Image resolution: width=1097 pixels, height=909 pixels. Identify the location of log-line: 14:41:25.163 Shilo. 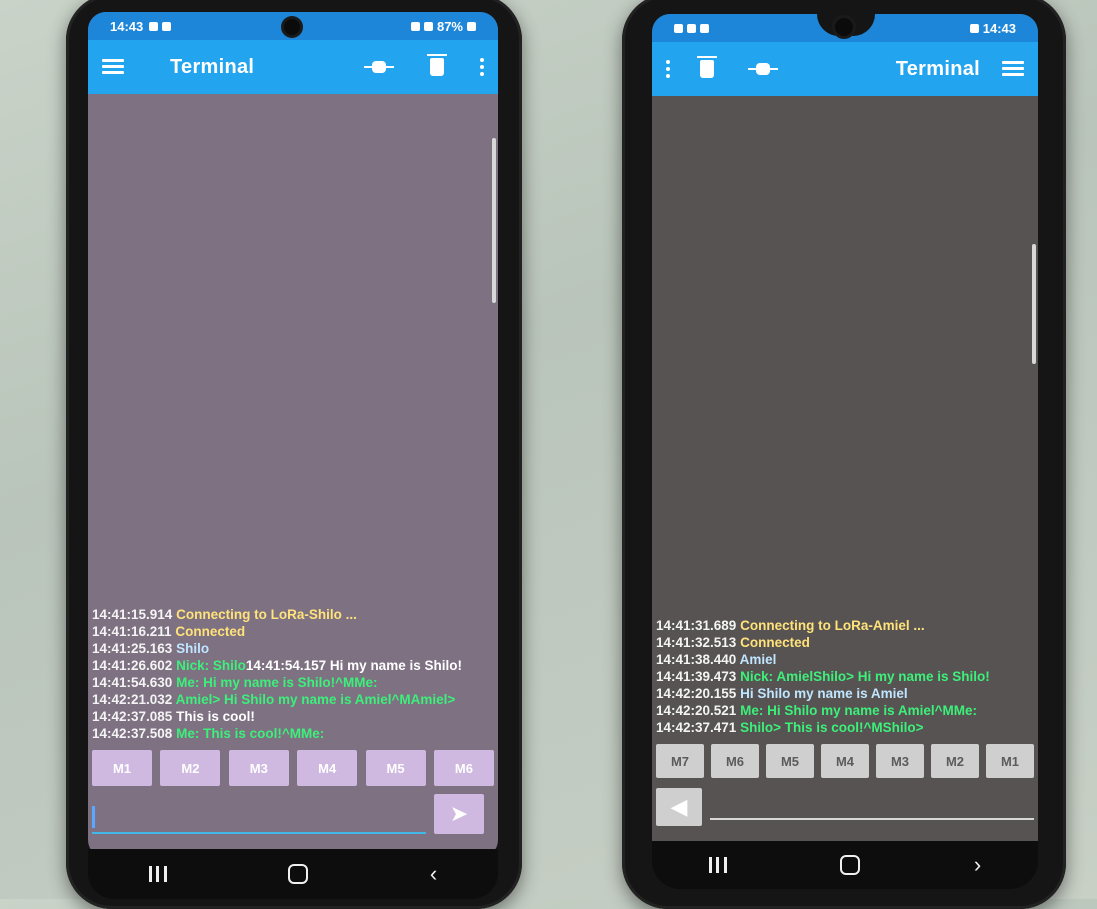
(151, 648).